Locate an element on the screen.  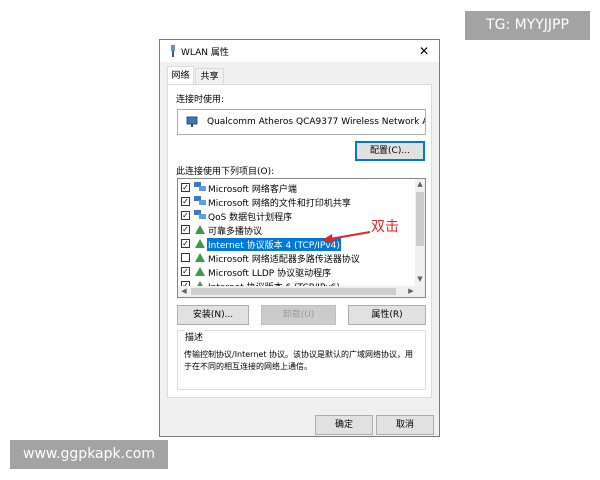
vertical-scrollbar: ▲ ▼ is located at coordinates (420, 232).